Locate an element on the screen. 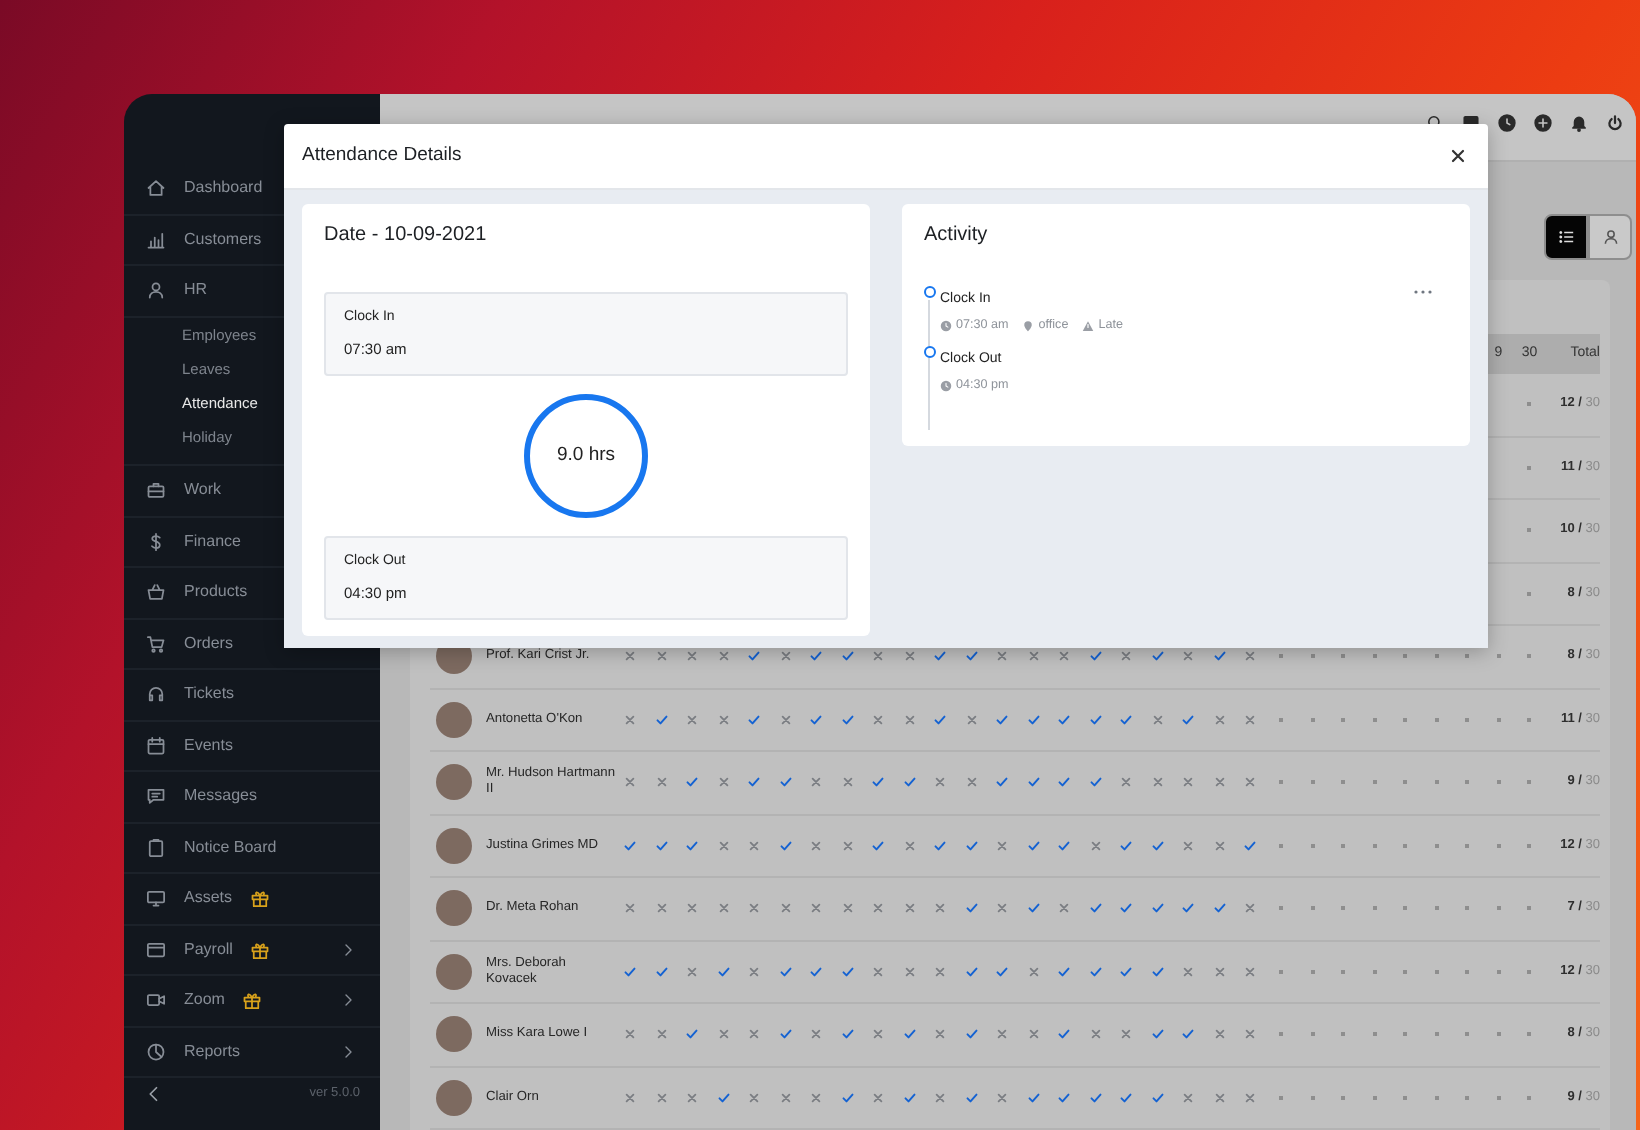  more-options-icon is located at coordinates (1423, 292).